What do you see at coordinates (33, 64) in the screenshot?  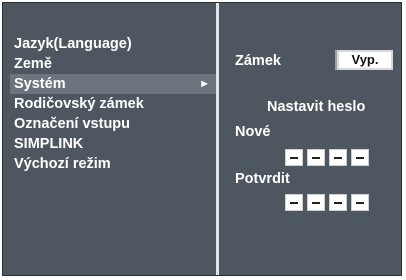 I see `menu-item-label: Země` at bounding box center [33, 64].